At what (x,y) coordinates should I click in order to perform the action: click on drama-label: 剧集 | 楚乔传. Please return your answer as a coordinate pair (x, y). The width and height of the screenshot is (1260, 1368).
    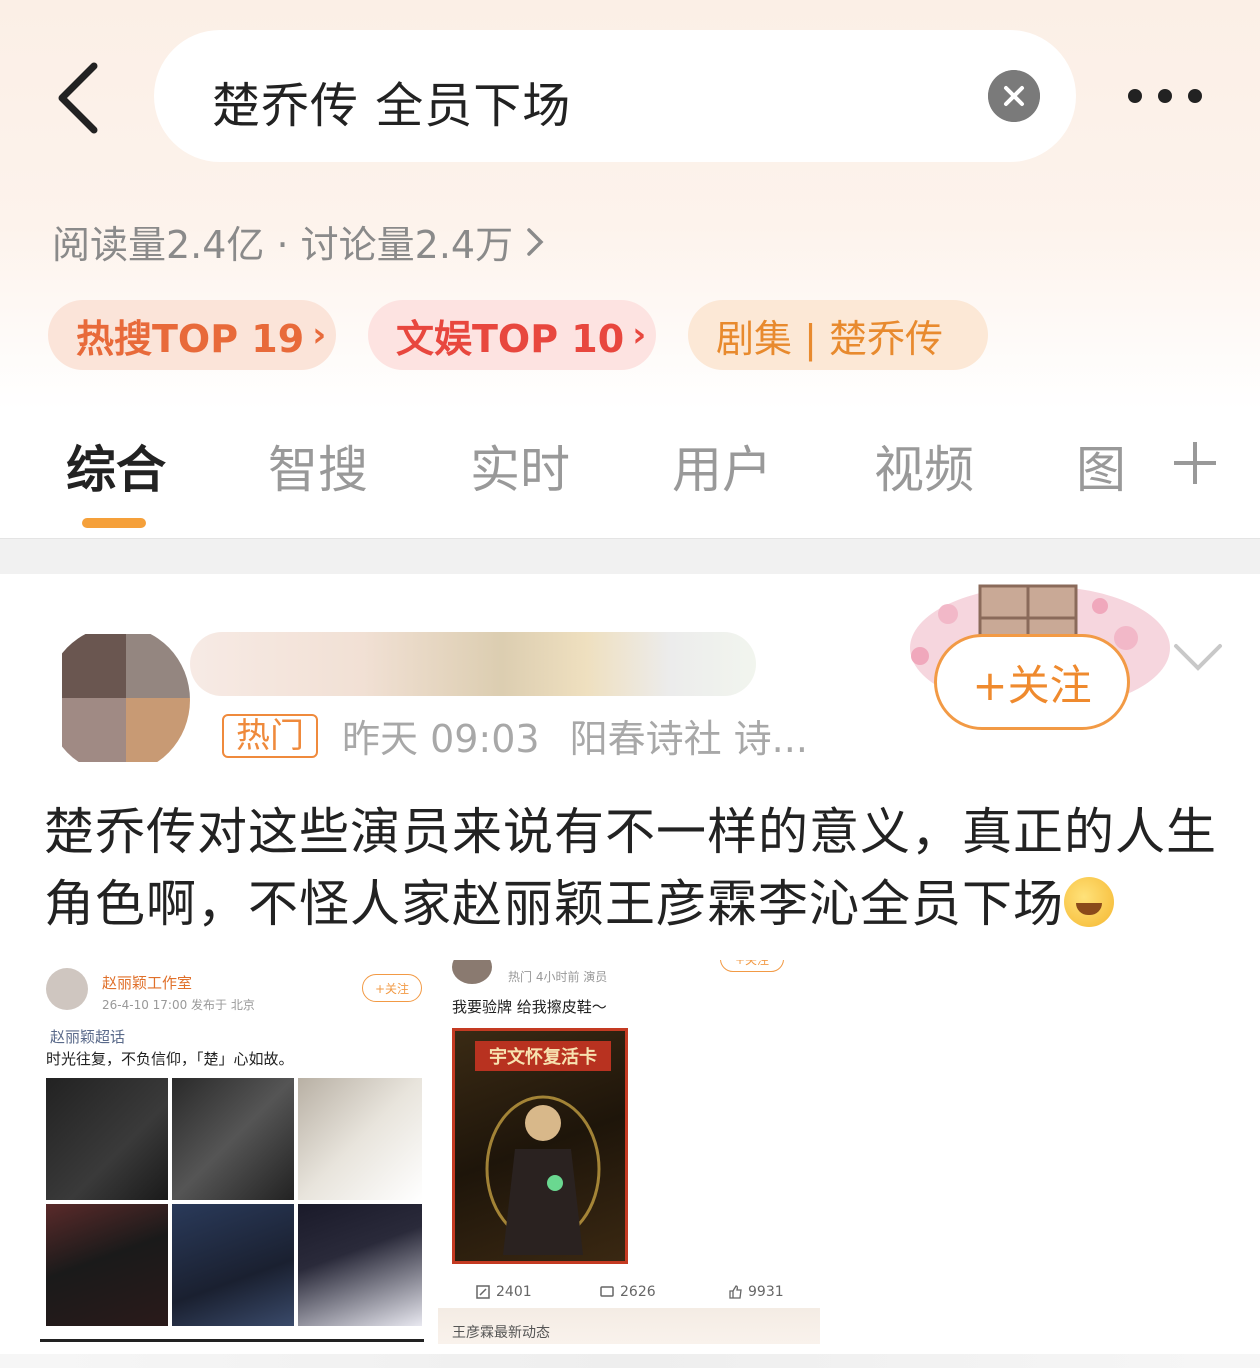
    Looking at the image, I should click on (829, 338).